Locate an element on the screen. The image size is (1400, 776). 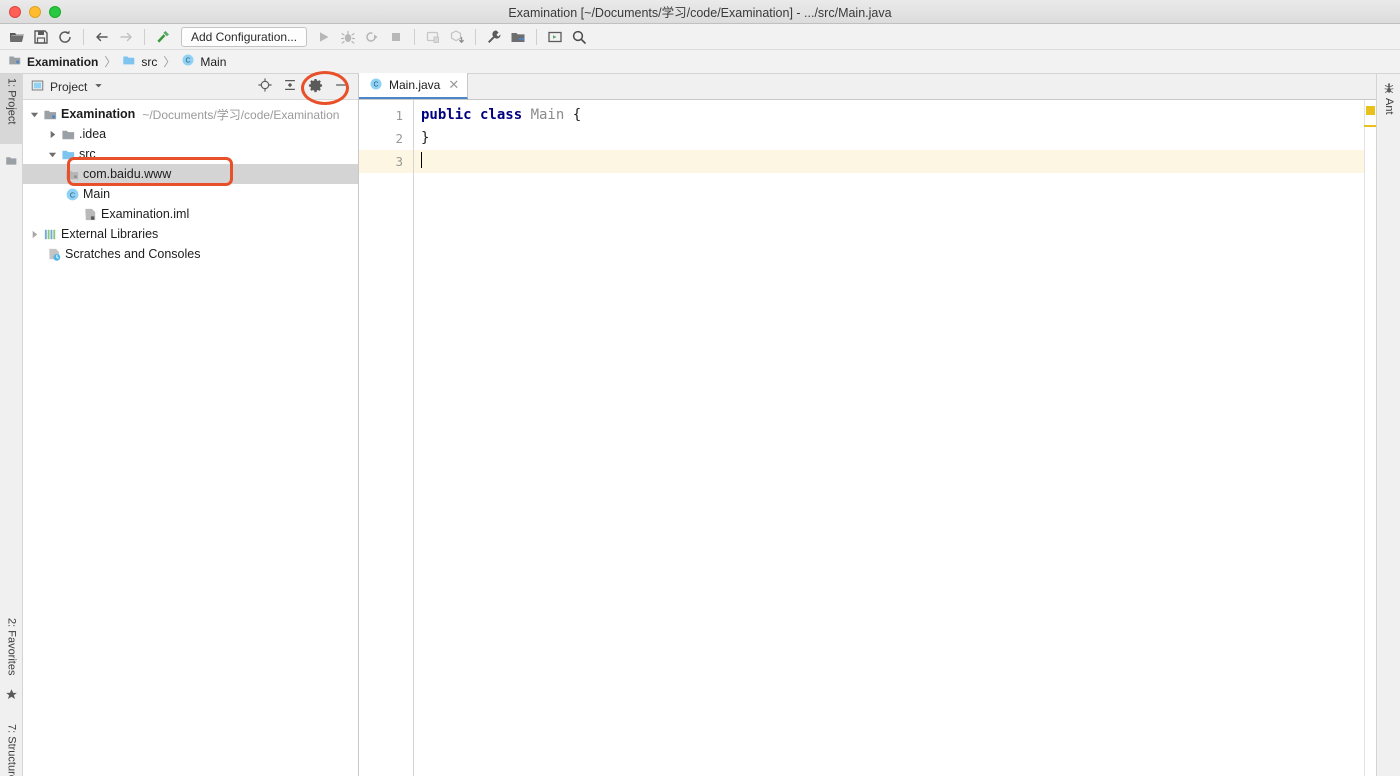
editor-tab-main-java: C Main.java ✕ is located at coordinates (414, 86).